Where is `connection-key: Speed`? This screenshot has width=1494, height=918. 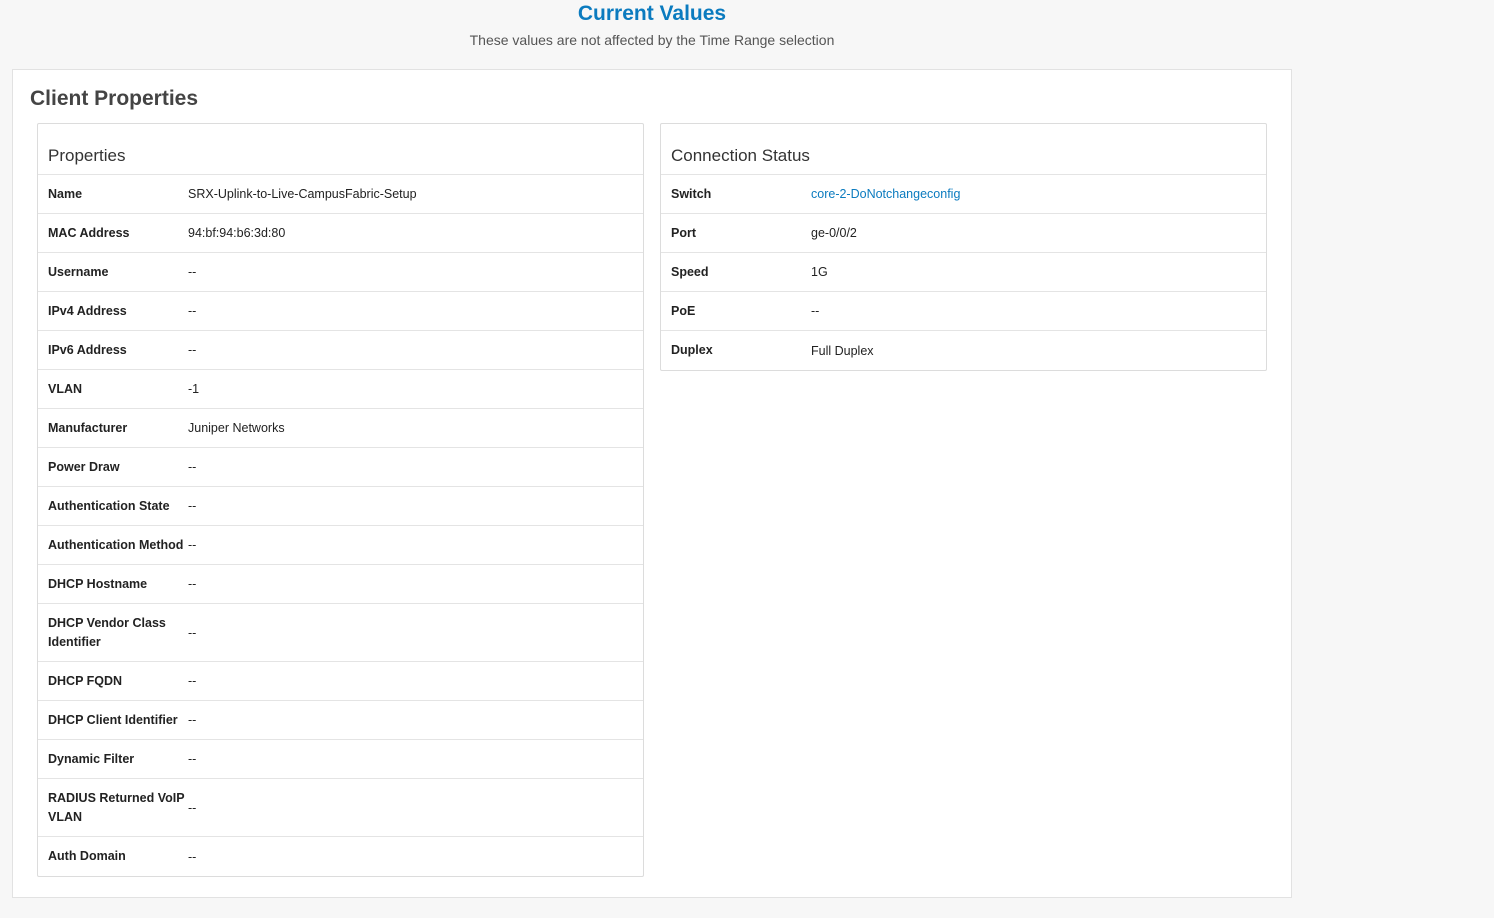
connection-key: Speed is located at coordinates (690, 271).